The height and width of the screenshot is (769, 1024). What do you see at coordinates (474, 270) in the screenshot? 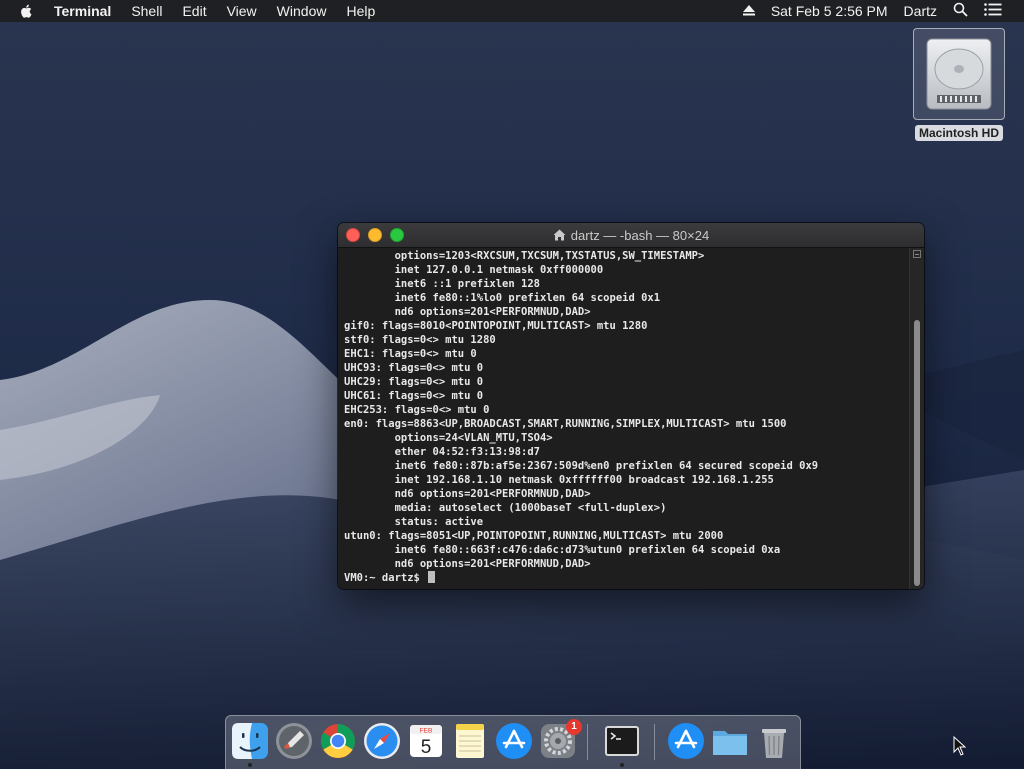
I see `terminal-line: inet 127.0.0.1 netmask 0xff000000` at bounding box center [474, 270].